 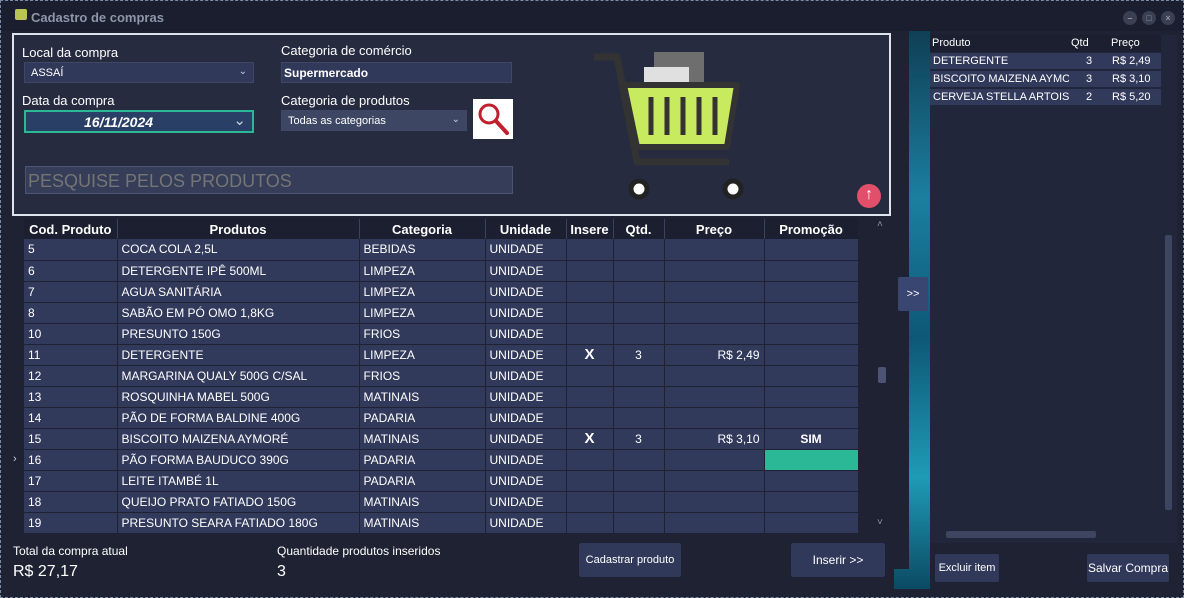 What do you see at coordinates (1168, 18) in the screenshot?
I see `close-button: ×` at bounding box center [1168, 18].